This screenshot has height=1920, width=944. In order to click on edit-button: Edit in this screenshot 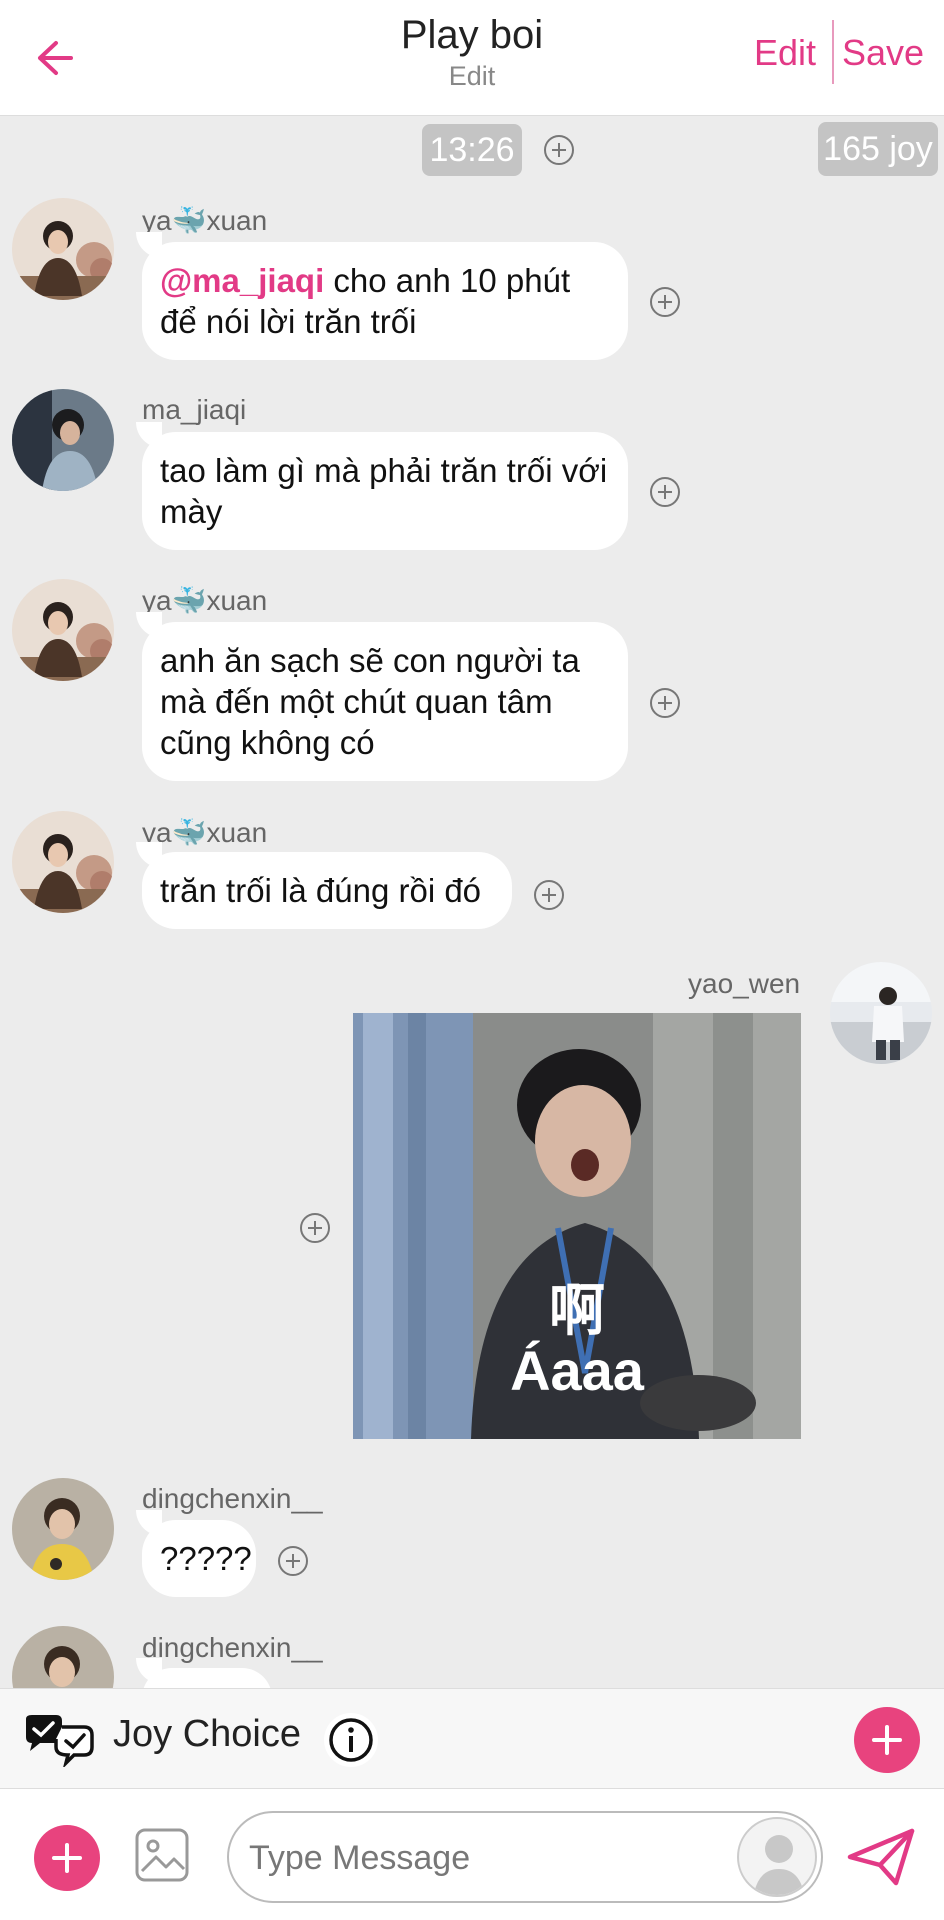, I will do `click(785, 53)`.